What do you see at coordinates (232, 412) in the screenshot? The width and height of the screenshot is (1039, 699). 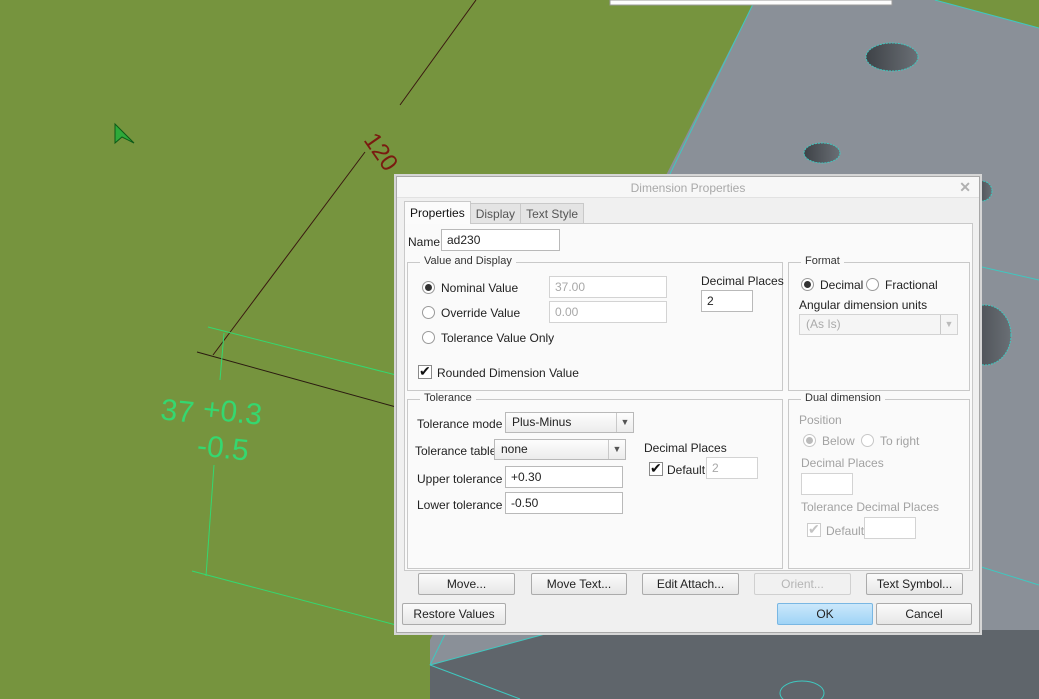 I see `svg-text: +0.3` at bounding box center [232, 412].